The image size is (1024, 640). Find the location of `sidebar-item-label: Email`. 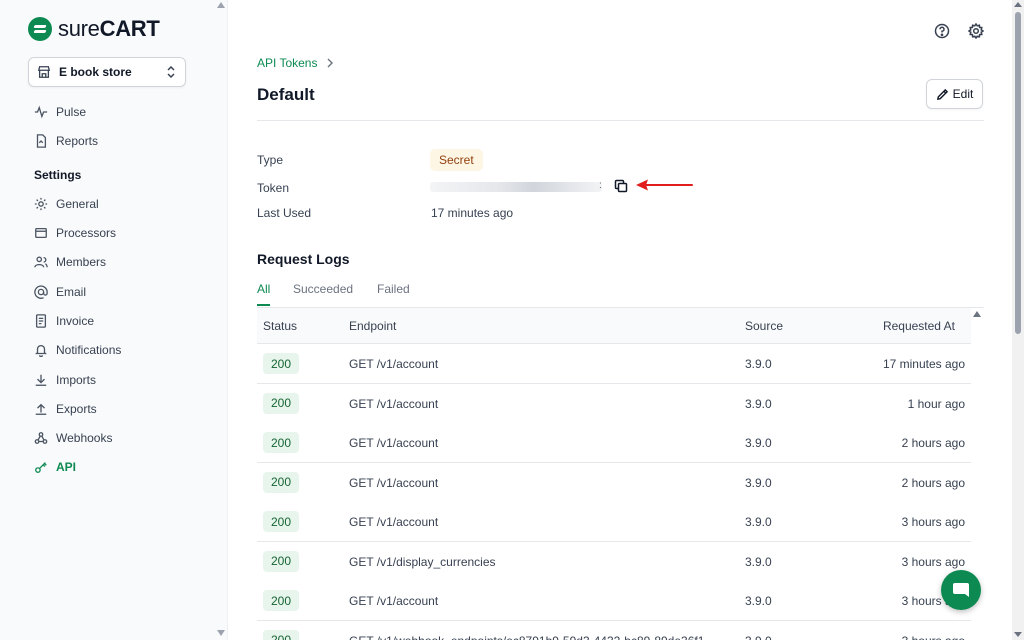

sidebar-item-label: Email is located at coordinates (71, 292).